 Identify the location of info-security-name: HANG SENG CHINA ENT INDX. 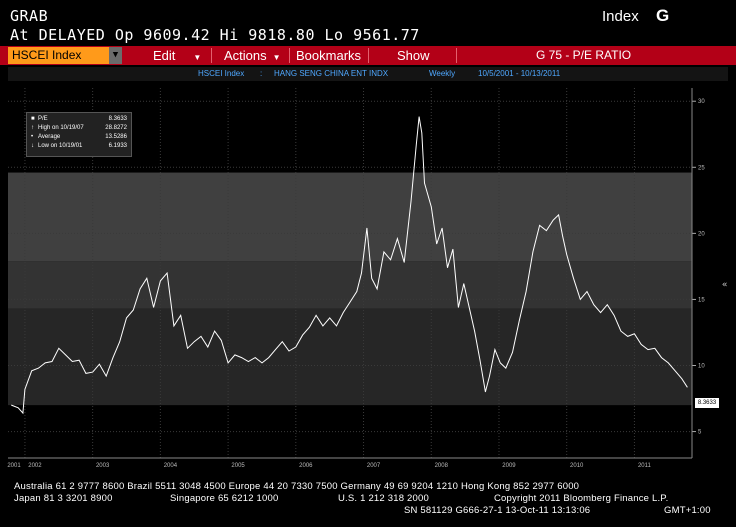
(331, 73).